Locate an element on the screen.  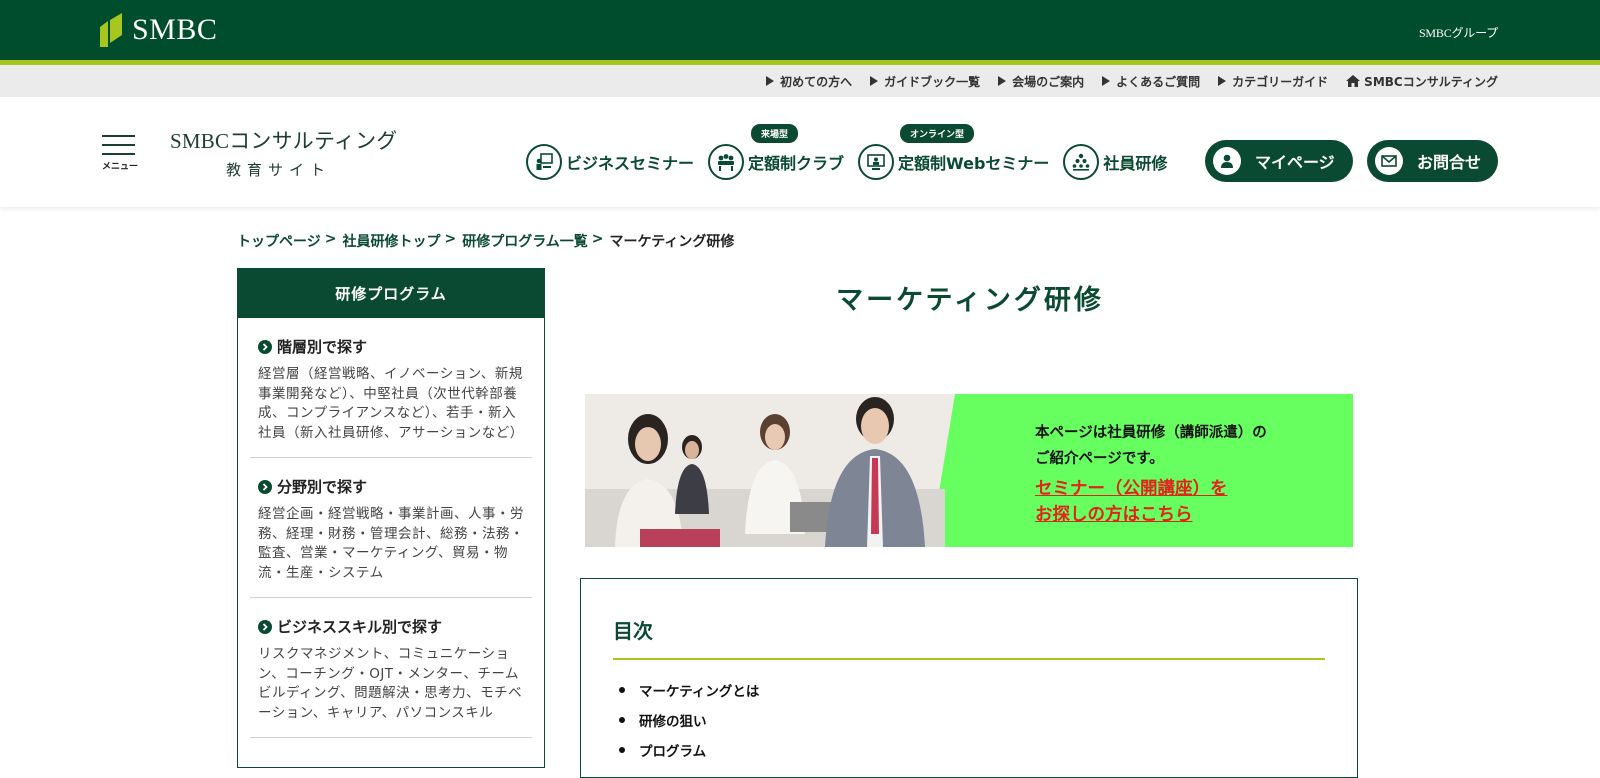
badge-venue: 来場型 is located at coordinates (775, 133).